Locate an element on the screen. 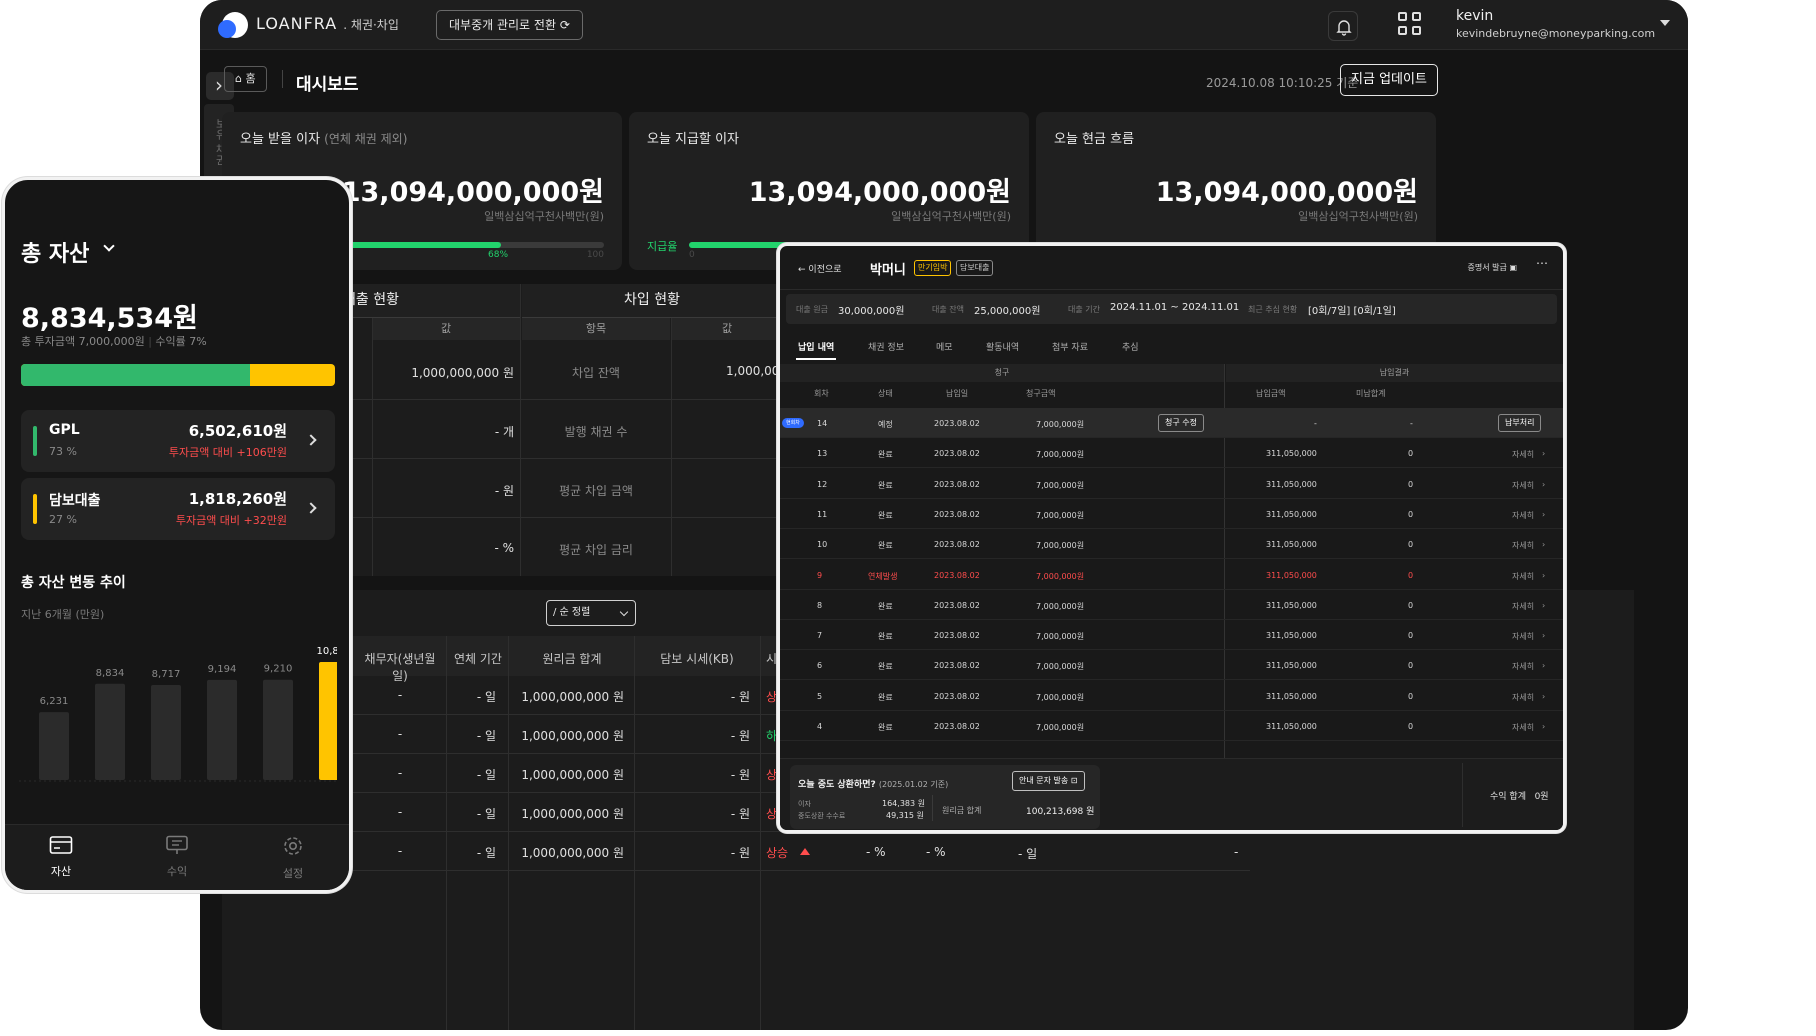 The image size is (1816, 1036). breadcrumb-home: ⌂ 홈 is located at coordinates (245, 79).